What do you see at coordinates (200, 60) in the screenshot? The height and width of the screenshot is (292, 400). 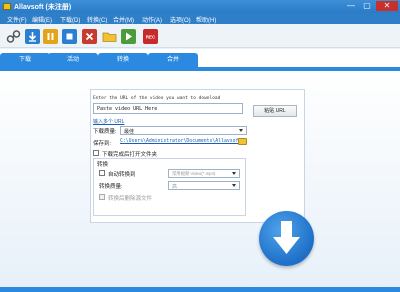 I see `tab-bar: 下载 活动 转换 合并` at bounding box center [200, 60].